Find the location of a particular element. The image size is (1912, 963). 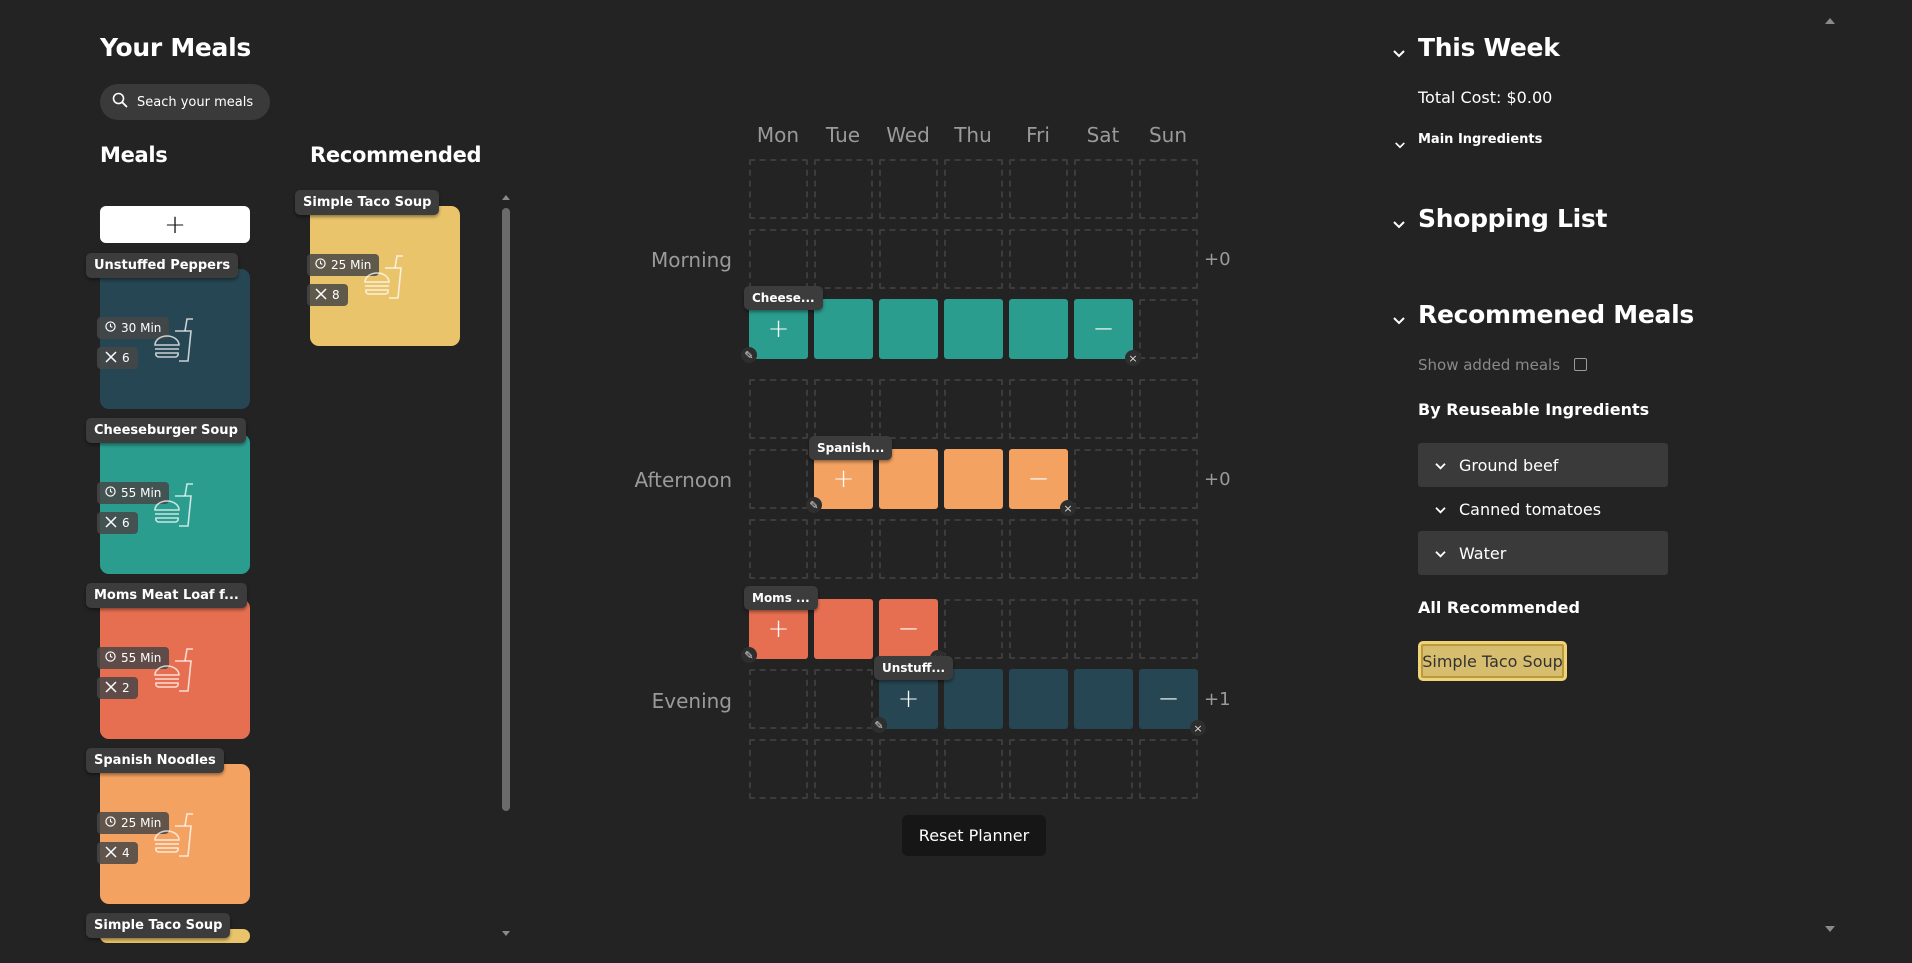

page-scroll-down-arrow is located at coordinates (1830, 929).